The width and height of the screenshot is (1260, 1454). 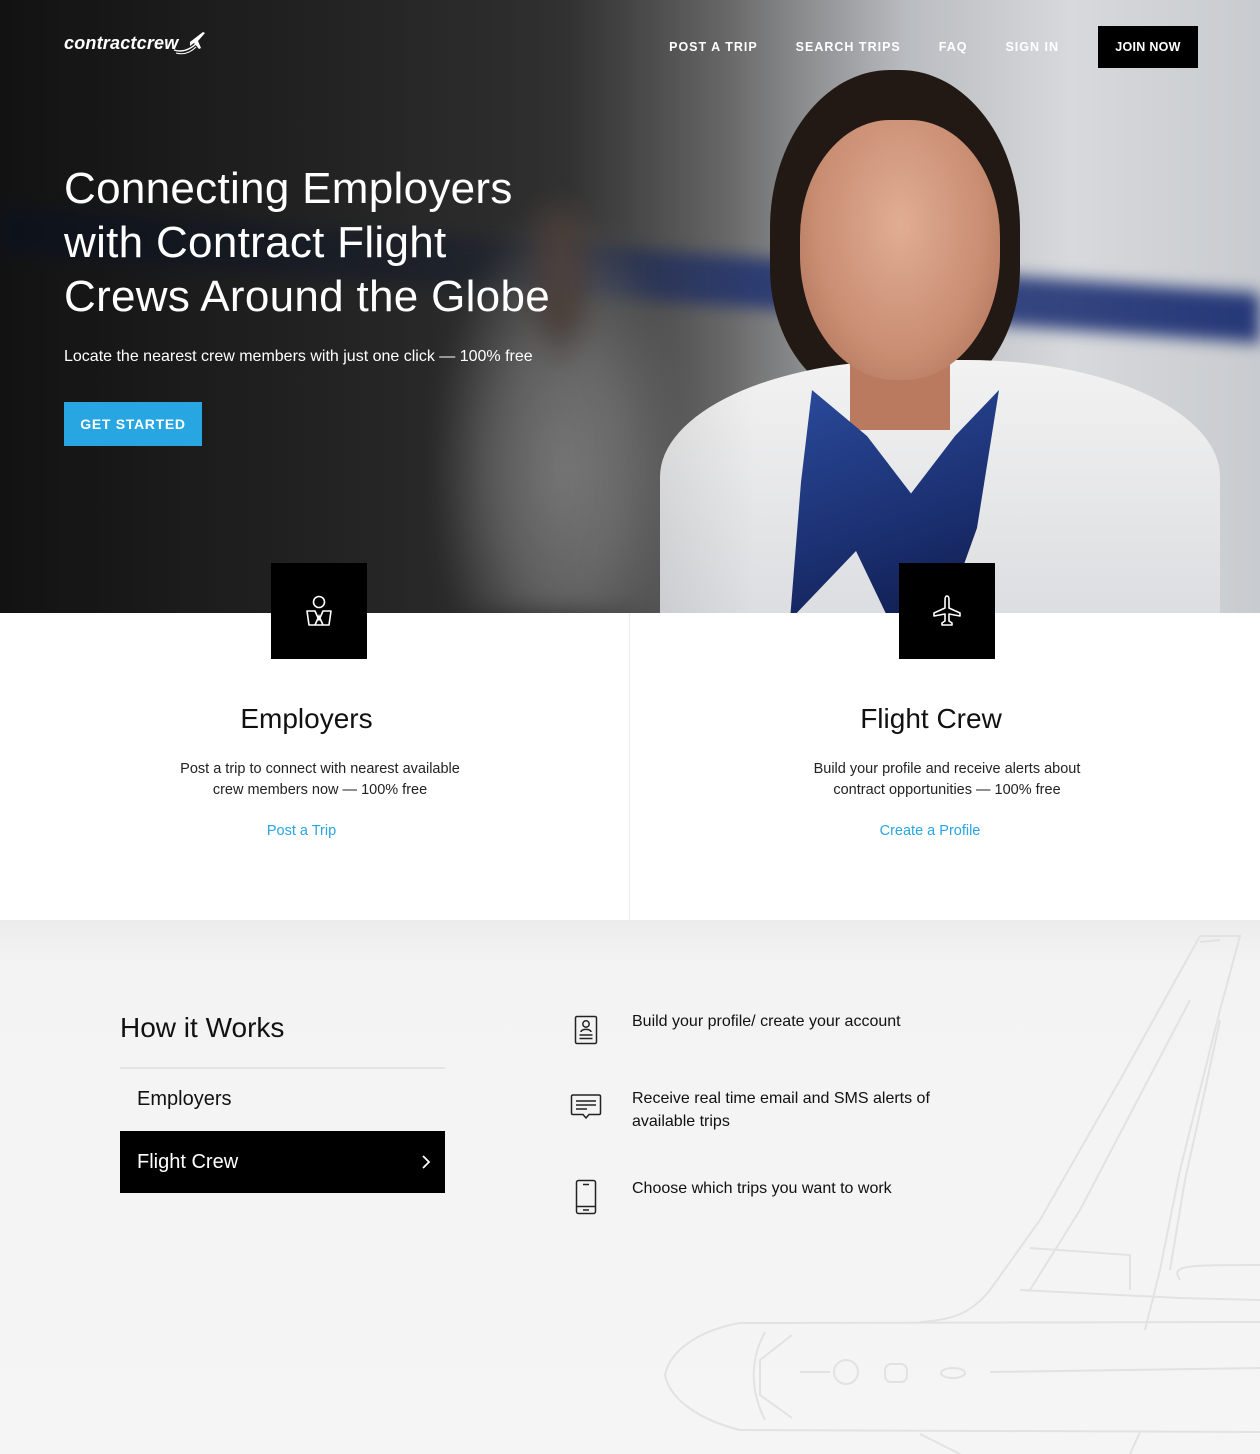 What do you see at coordinates (766, 1021) in the screenshot?
I see `step-text: Build your profile/ create your account` at bounding box center [766, 1021].